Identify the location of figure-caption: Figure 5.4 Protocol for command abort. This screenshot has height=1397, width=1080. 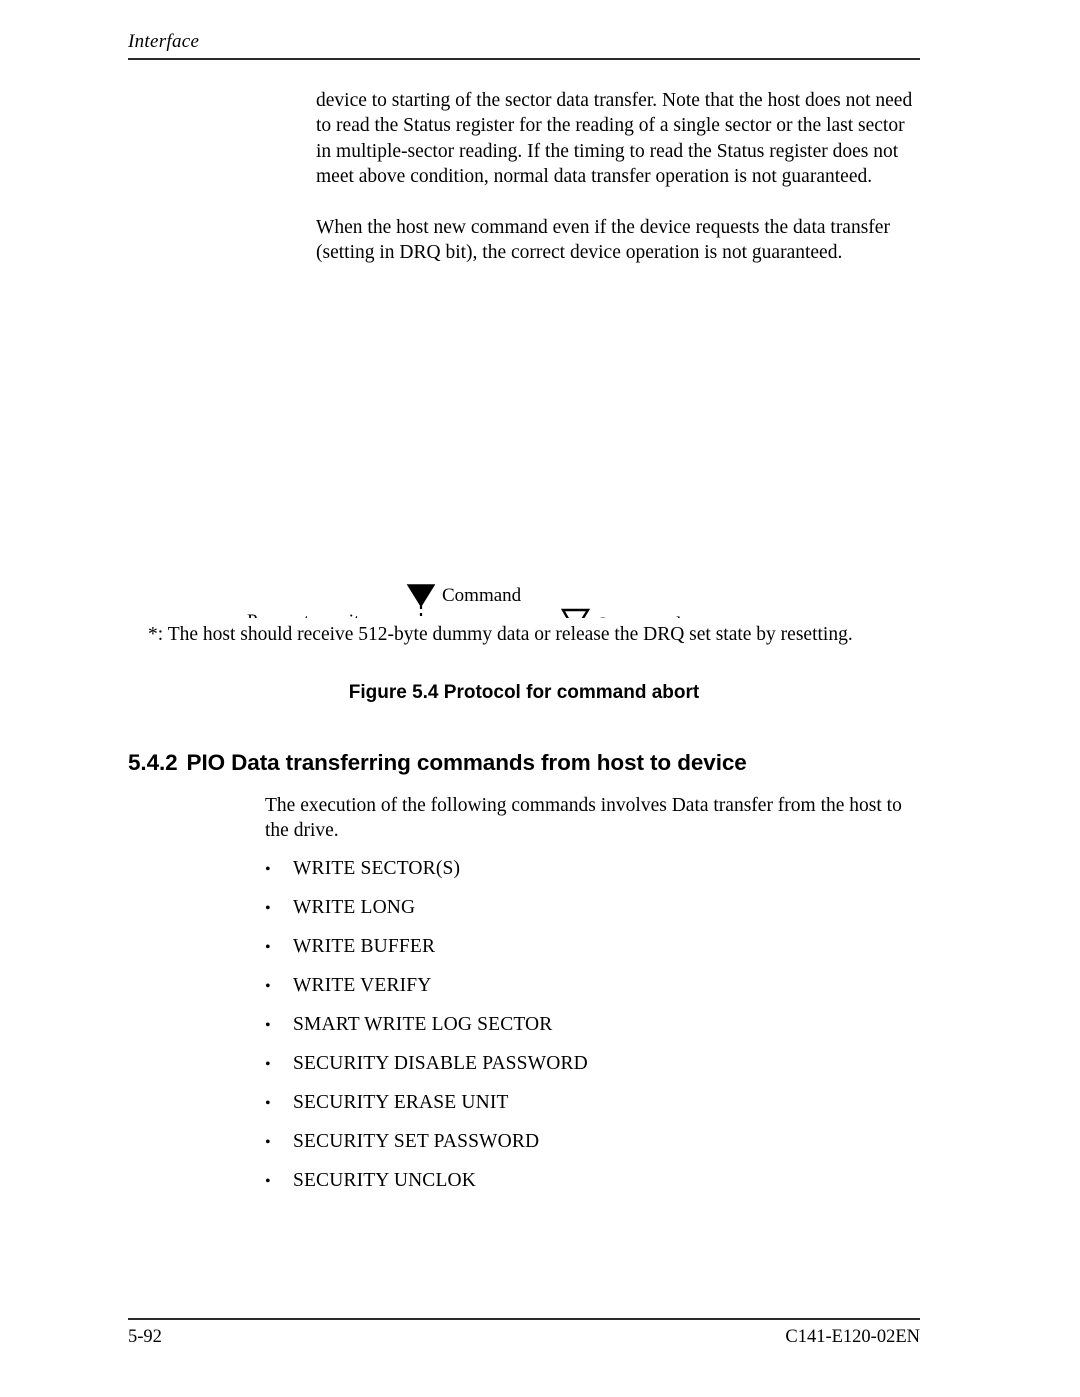
(524, 692).